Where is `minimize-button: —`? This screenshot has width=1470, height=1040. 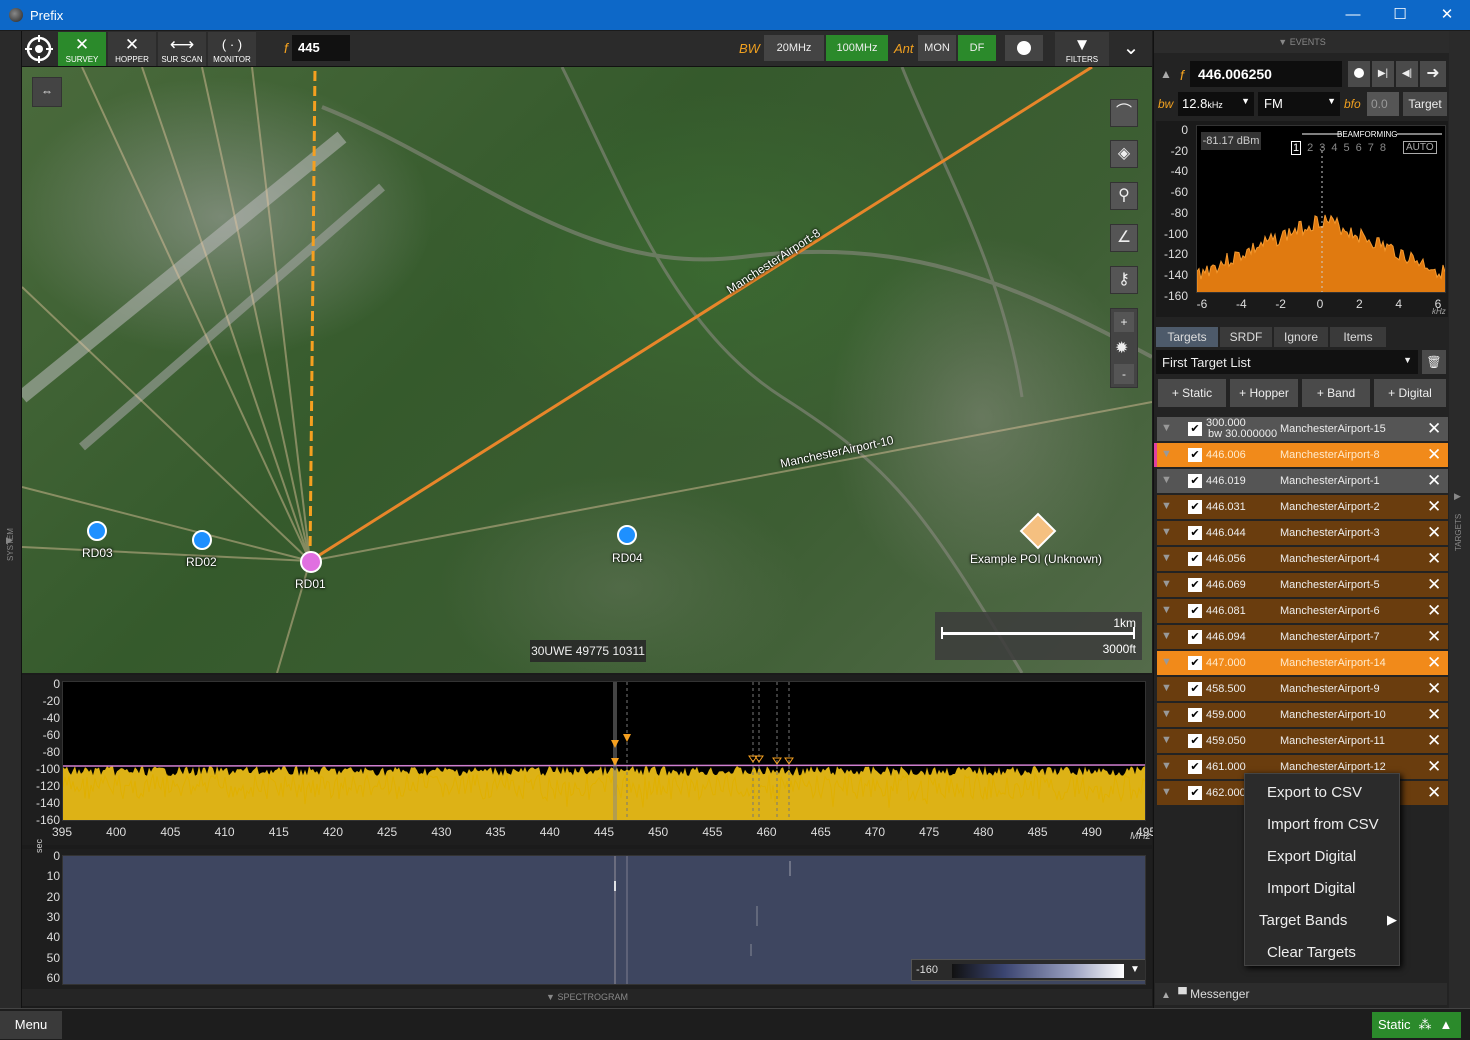 minimize-button: — is located at coordinates (1353, 15).